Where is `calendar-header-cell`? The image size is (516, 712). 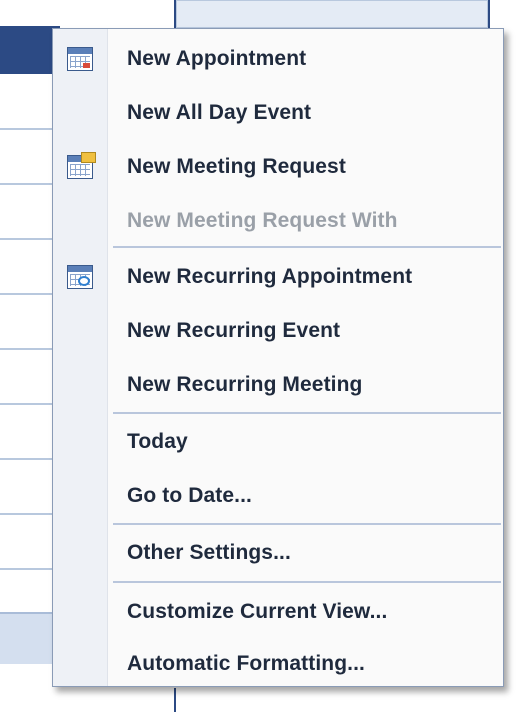 calendar-header-cell is located at coordinates (332, 14).